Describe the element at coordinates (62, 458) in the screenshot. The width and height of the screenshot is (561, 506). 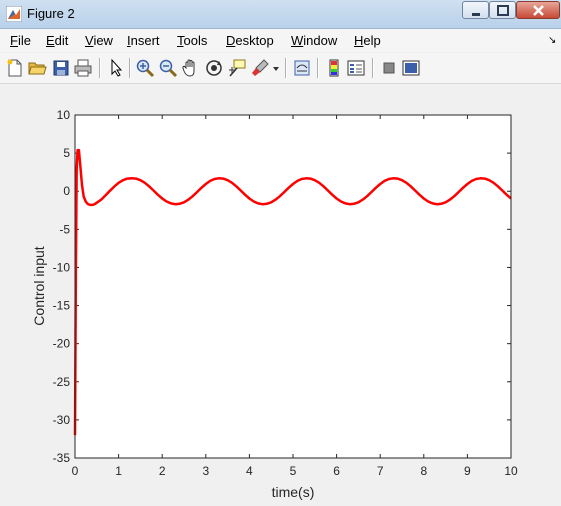
I see `y-tick-label: -35` at that location.